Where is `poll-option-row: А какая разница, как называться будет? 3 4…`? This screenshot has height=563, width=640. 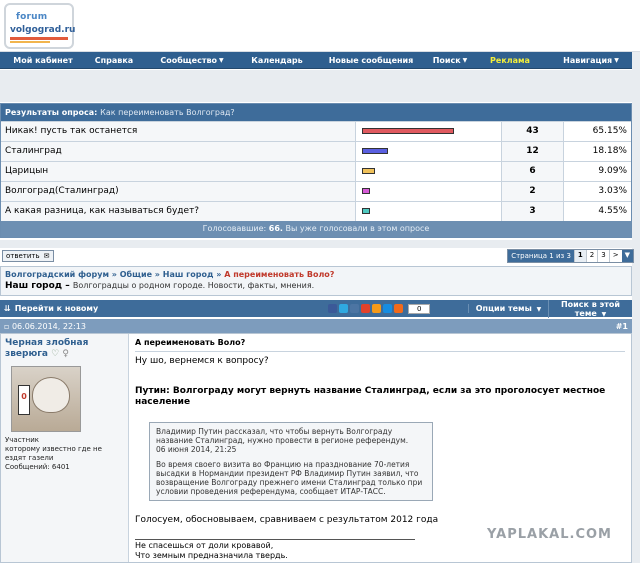
poll-option-row: А какая разница, как называться будет? 3 4… is located at coordinates (316, 211).